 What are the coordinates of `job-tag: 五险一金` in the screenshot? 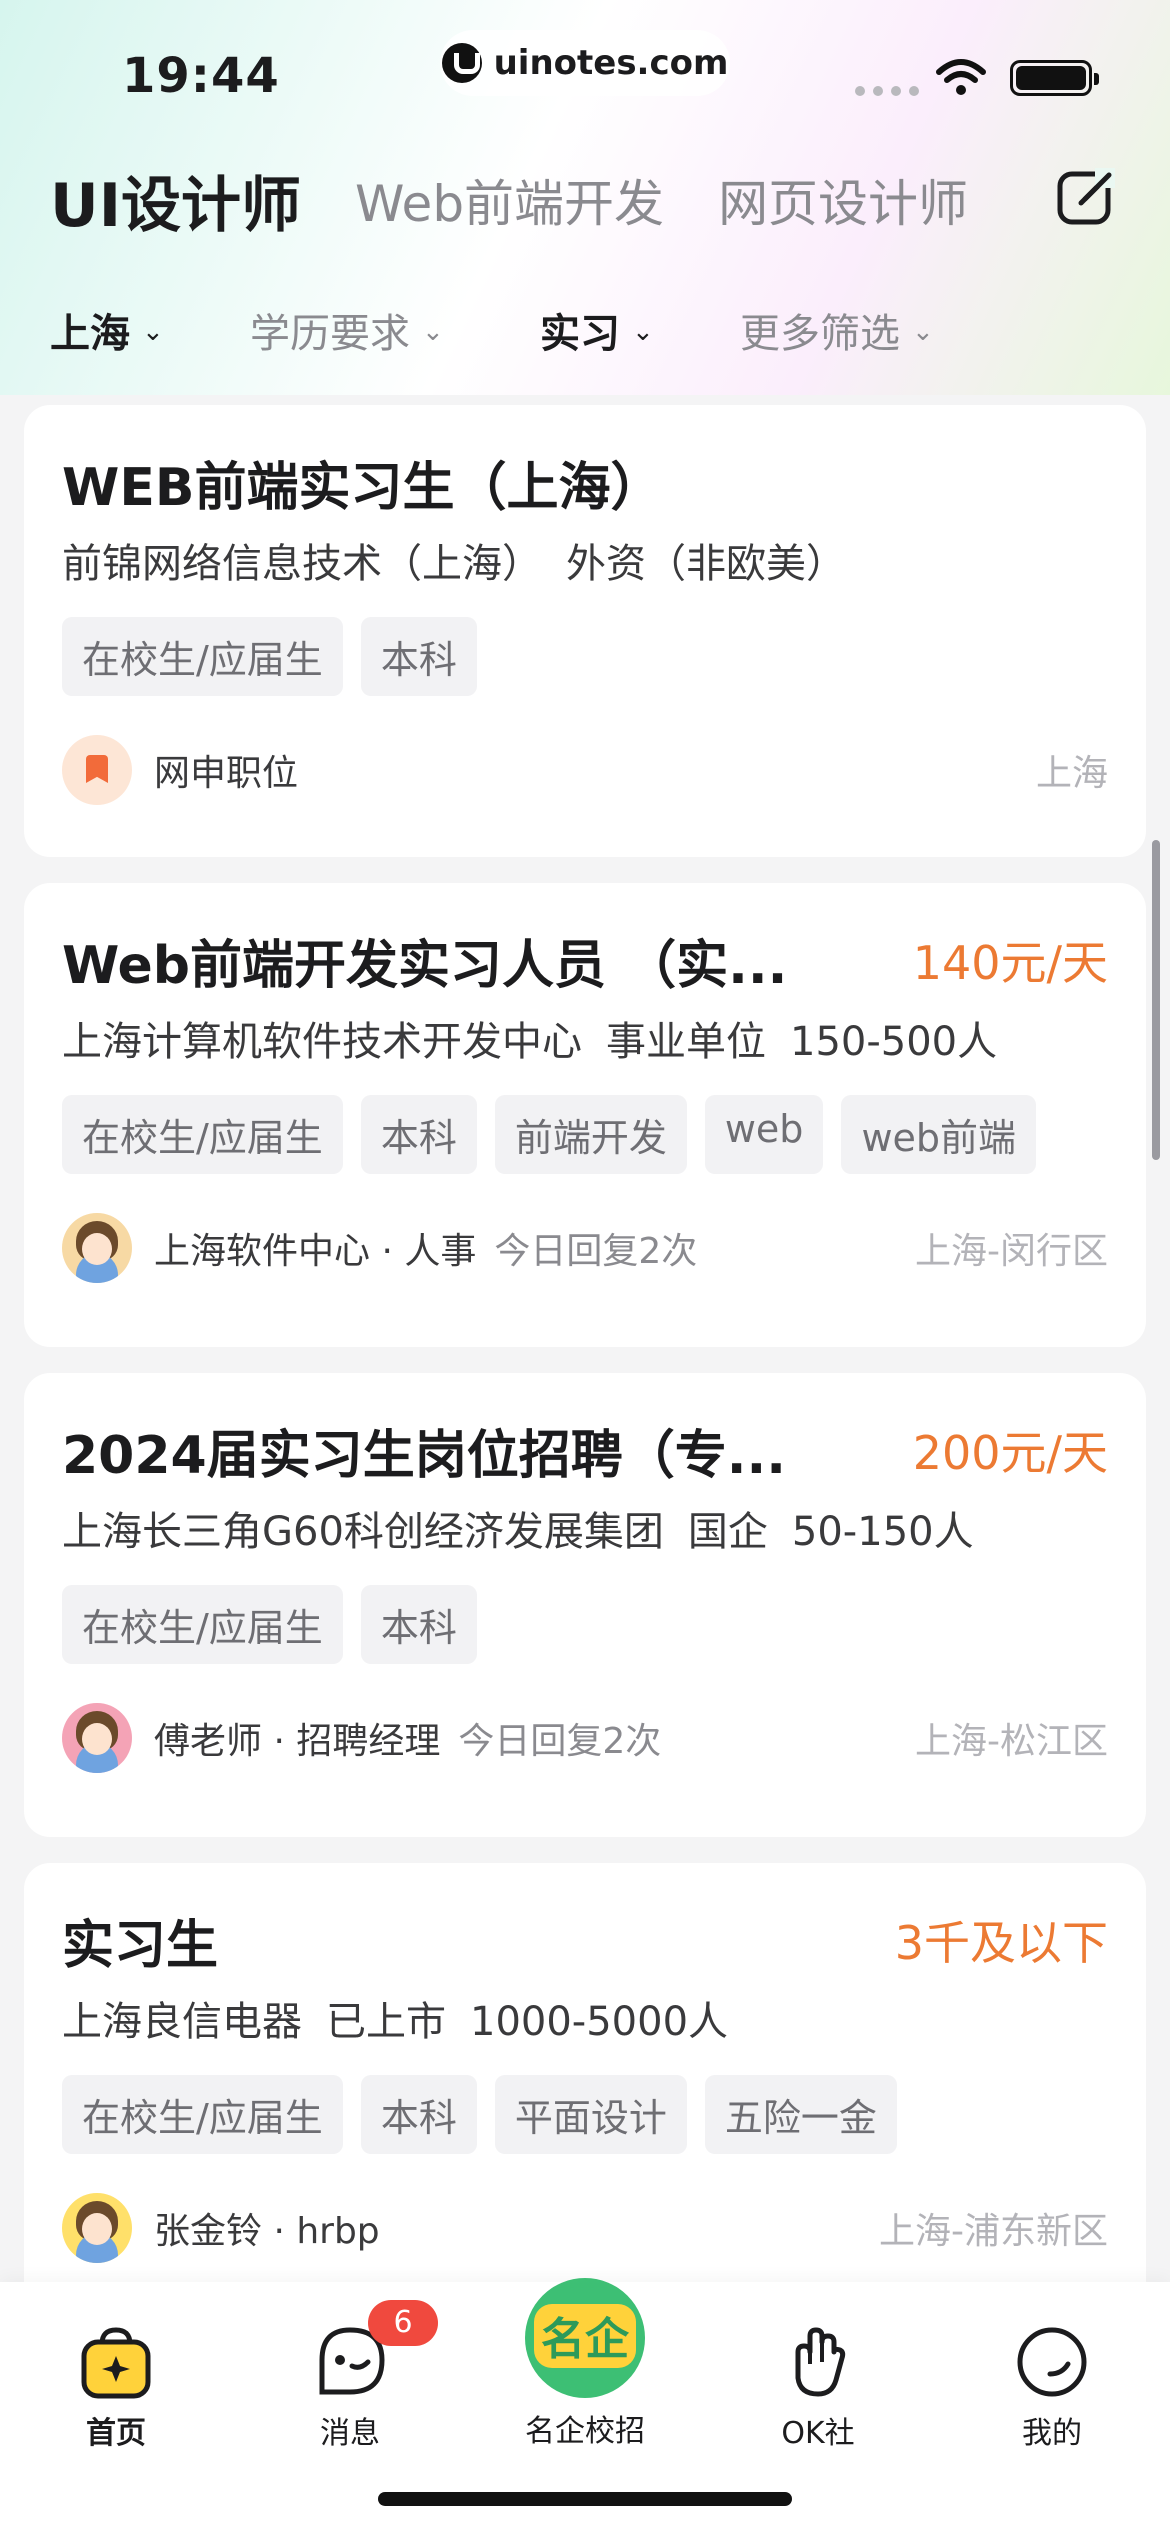 It's located at (800, 2114).